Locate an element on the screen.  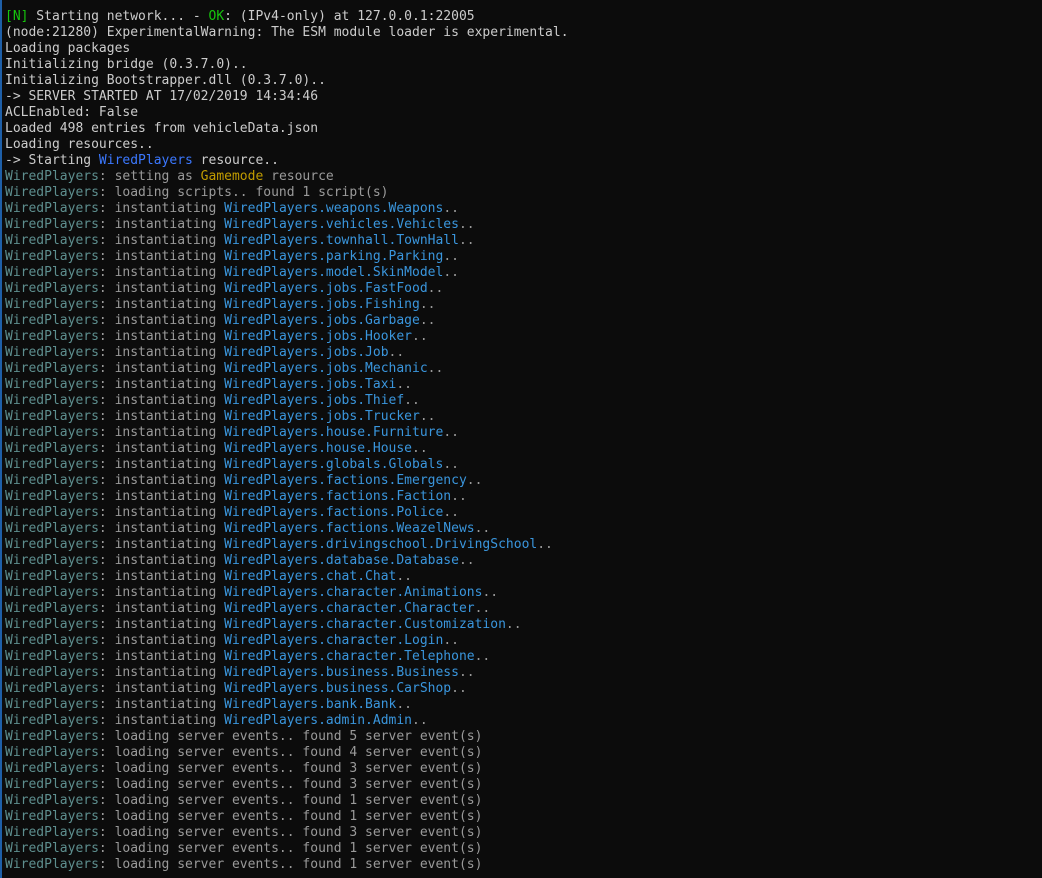
console-text-segment: WiredPlayers.factions.Police is located at coordinates (334, 512).